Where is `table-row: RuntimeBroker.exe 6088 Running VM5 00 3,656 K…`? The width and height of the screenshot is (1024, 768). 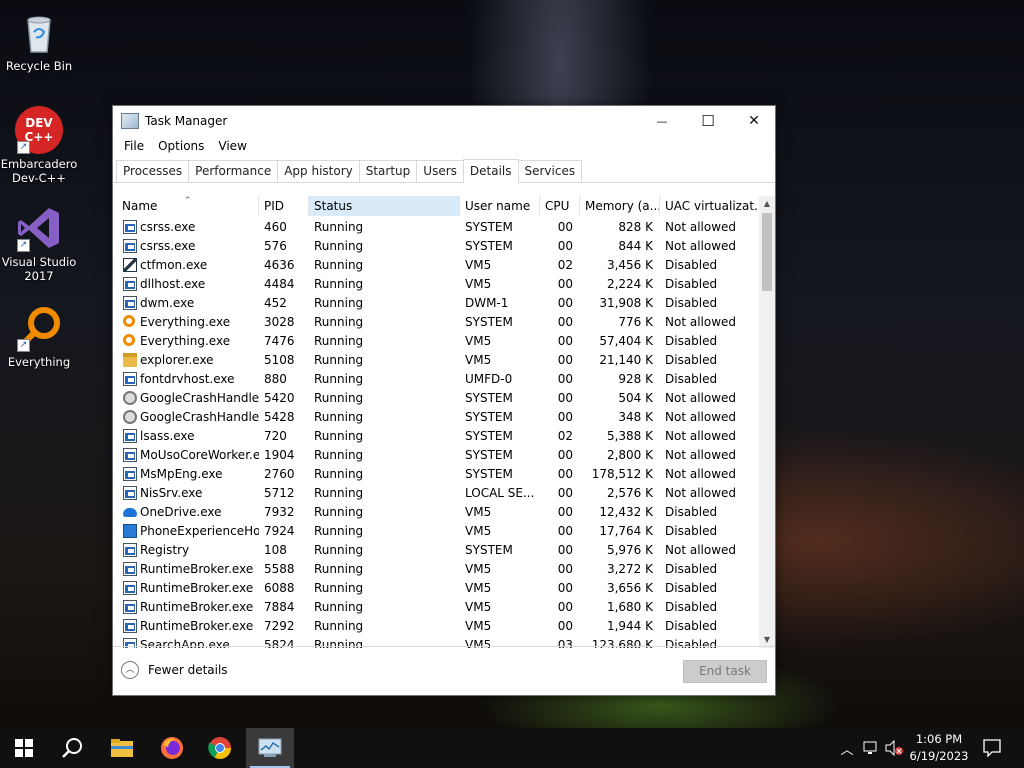
table-row: RuntimeBroker.exe 6088 Running VM5 00 3,656 K… is located at coordinates (436, 588).